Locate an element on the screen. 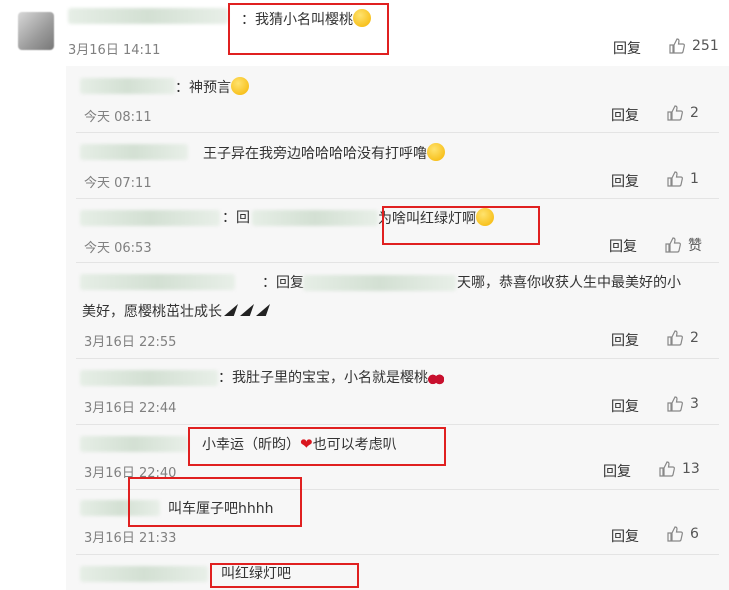  grin-emoji-icon is located at coordinates (240, 86).